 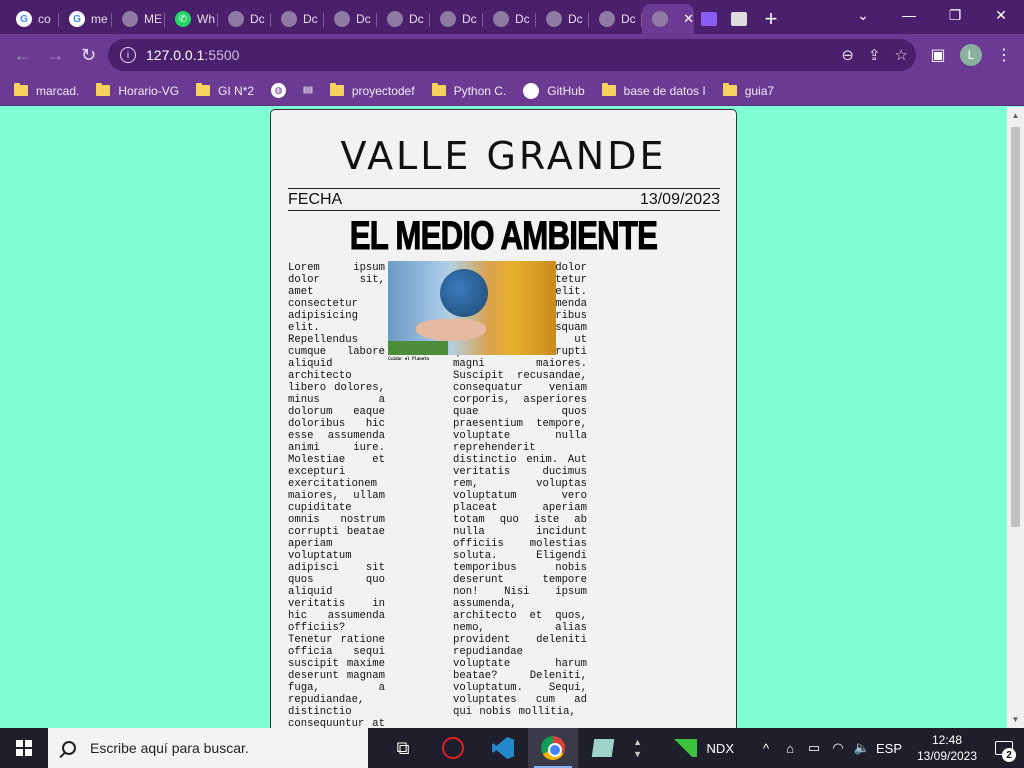 What do you see at coordinates (85, 19) in the screenshot?
I see `tab-1: Gme` at bounding box center [85, 19].